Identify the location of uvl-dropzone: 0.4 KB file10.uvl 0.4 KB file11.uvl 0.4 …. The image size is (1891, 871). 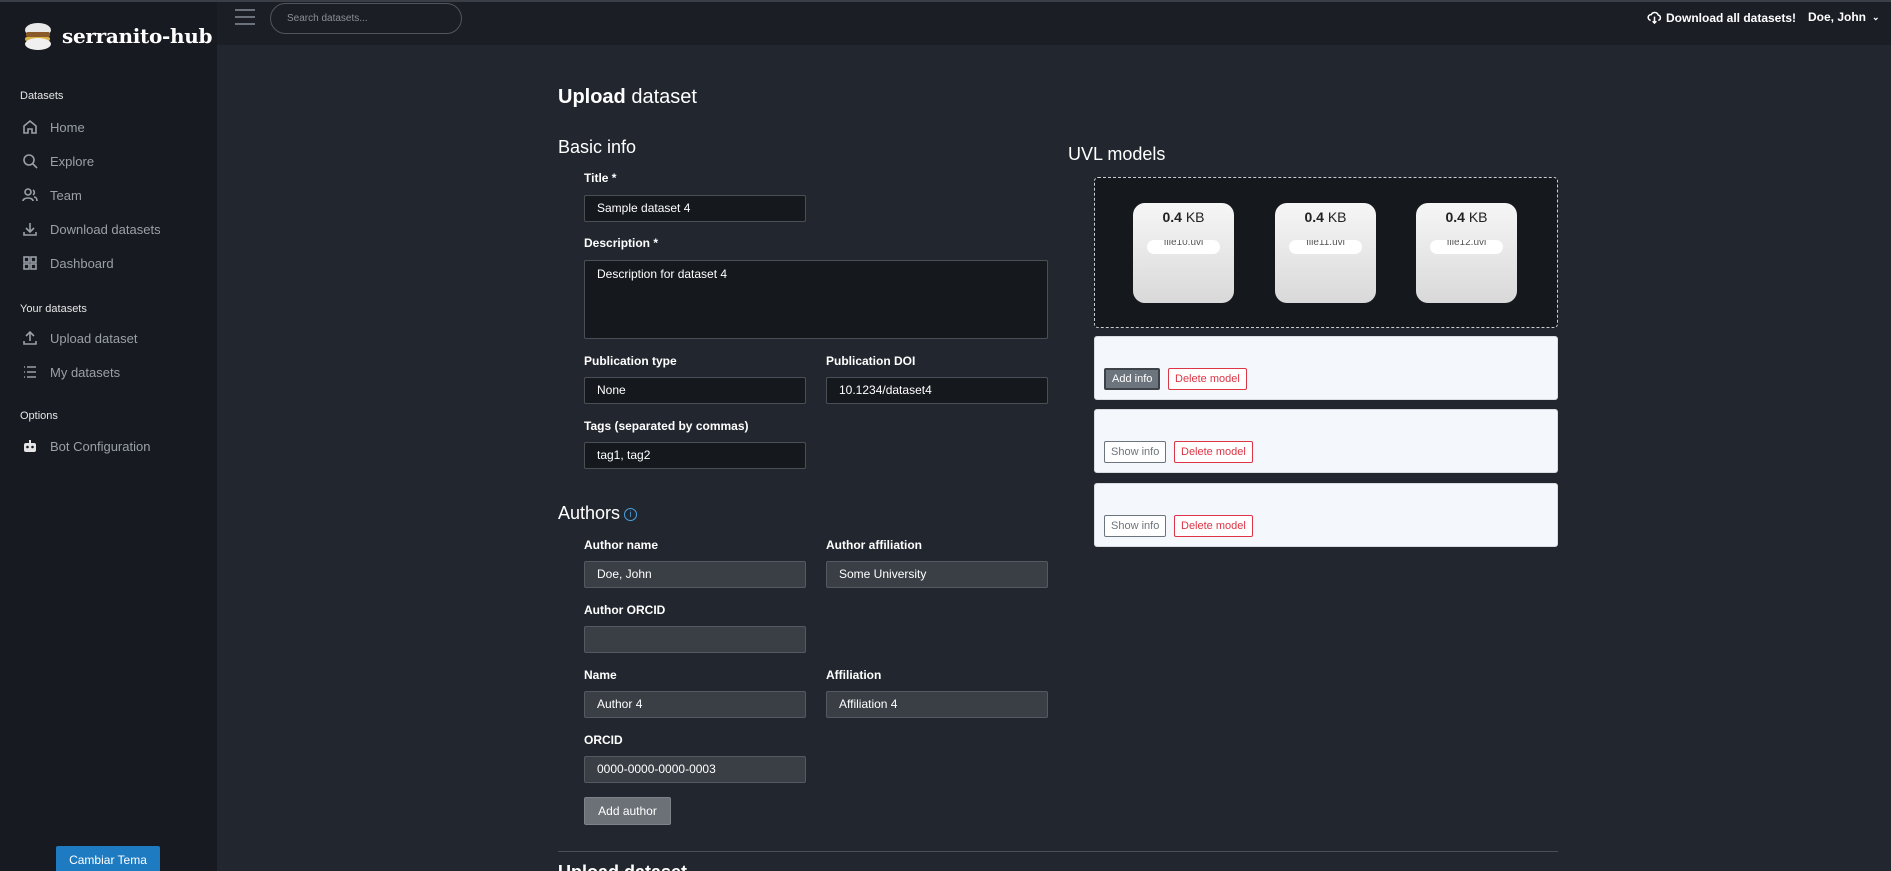
(1326, 252).